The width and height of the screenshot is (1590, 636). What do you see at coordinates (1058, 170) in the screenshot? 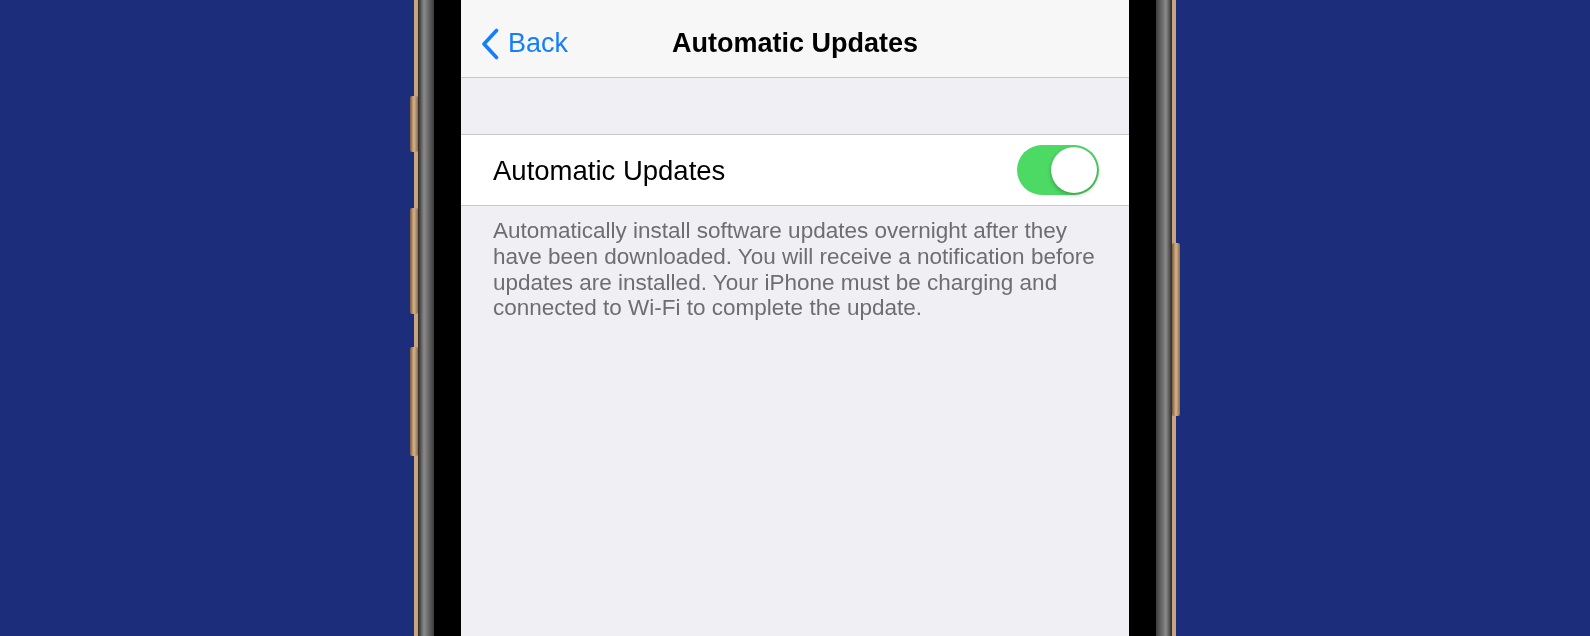
I see `toggle-switch` at bounding box center [1058, 170].